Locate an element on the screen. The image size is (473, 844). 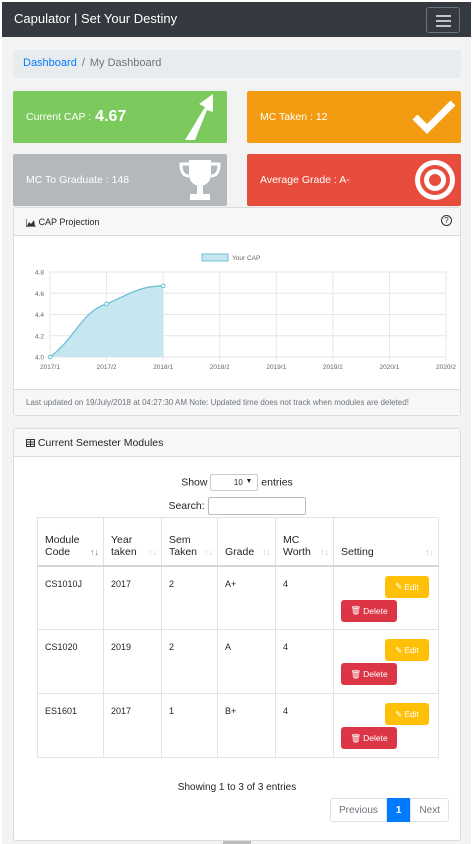
table-icon is located at coordinates (30, 443).